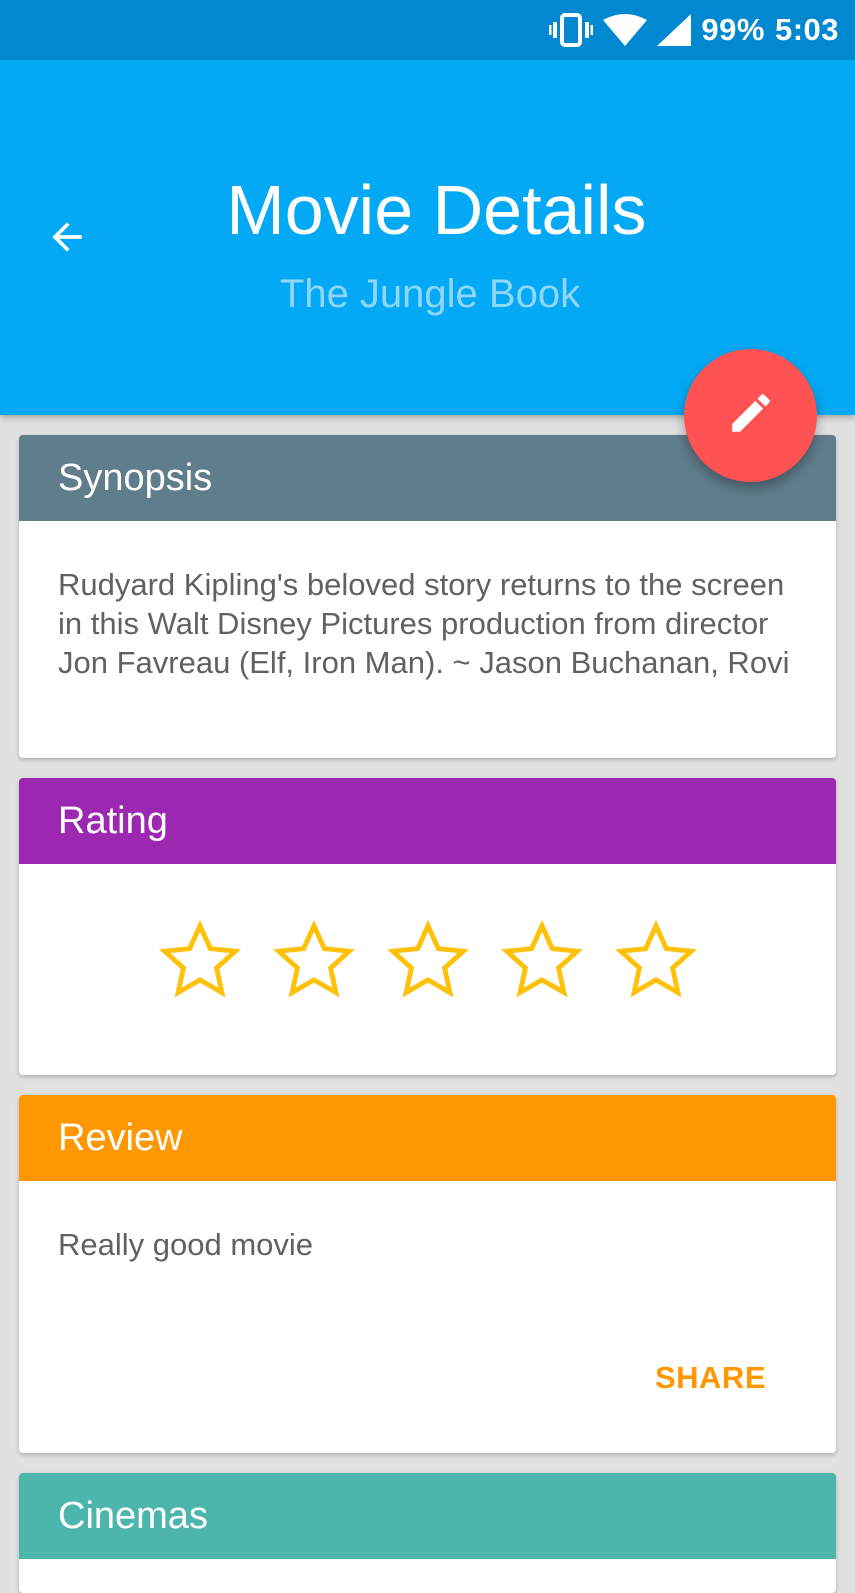 The image size is (855, 1593). Describe the element at coordinates (733, 29) in the screenshot. I see `battery-level: 99%` at that location.